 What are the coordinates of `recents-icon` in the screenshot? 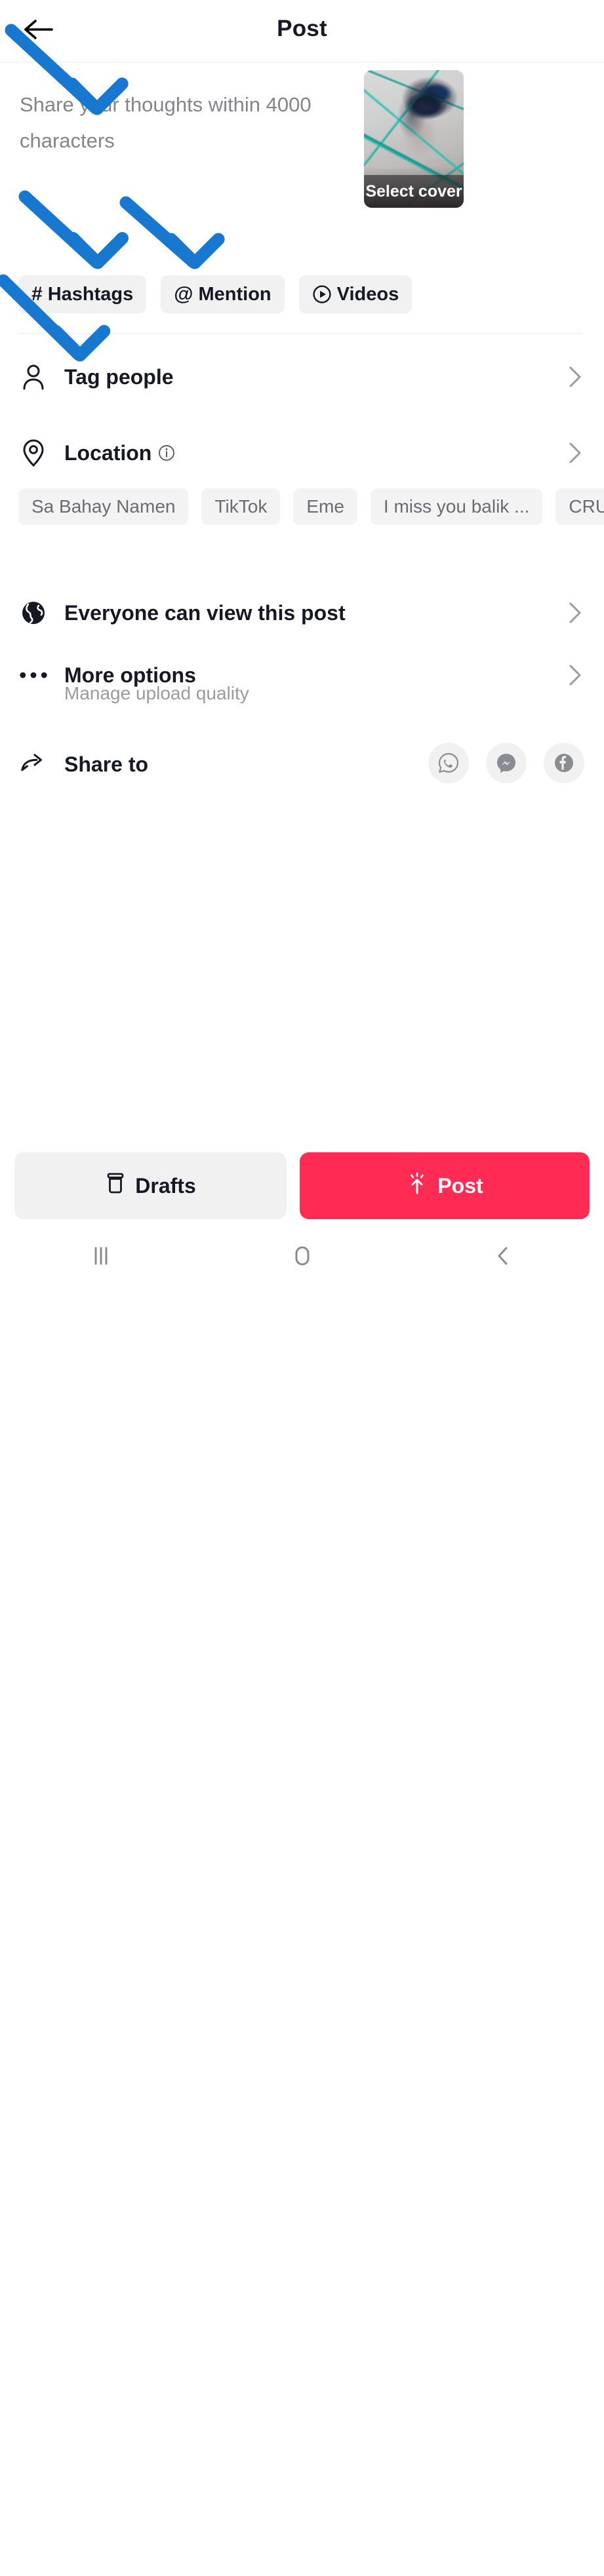 It's located at (100, 1255).